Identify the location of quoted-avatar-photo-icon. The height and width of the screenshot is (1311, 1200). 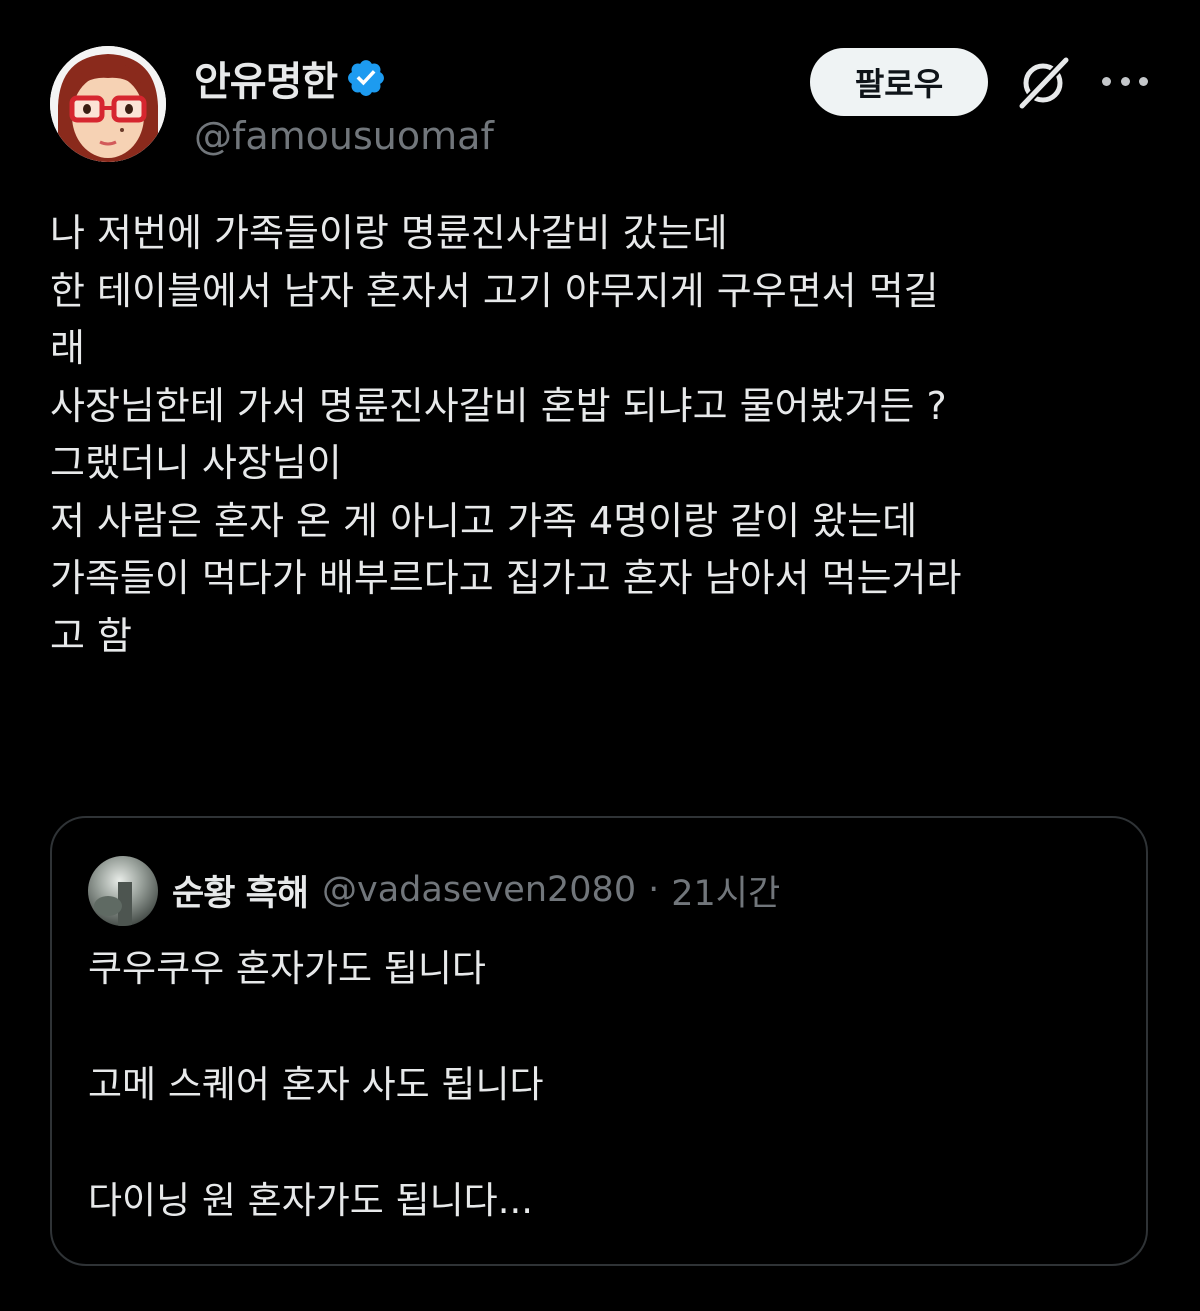
(123, 891).